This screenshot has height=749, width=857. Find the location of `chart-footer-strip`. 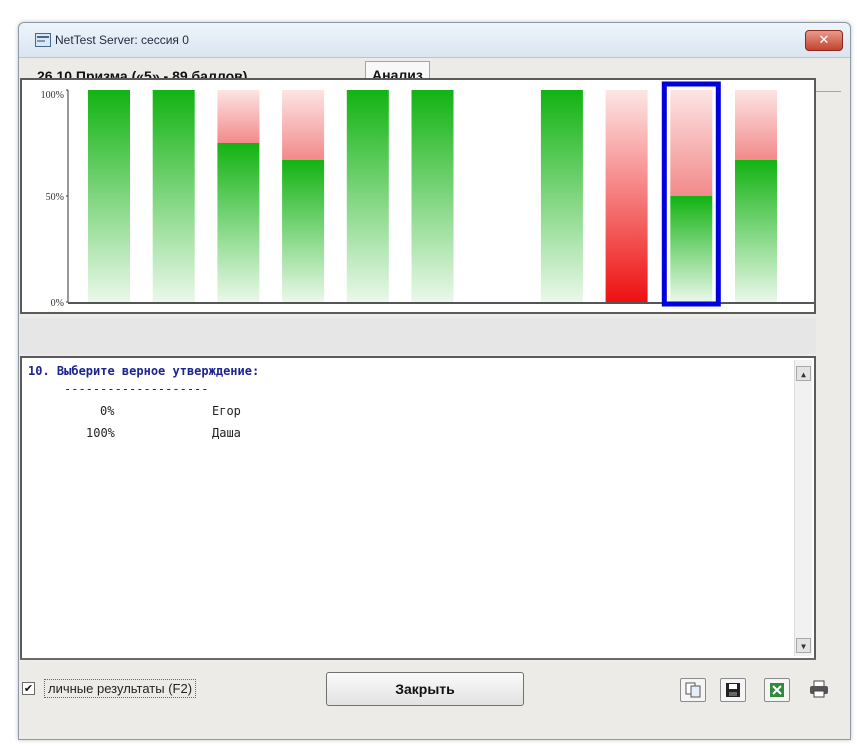

chart-footer-strip is located at coordinates (418, 336).